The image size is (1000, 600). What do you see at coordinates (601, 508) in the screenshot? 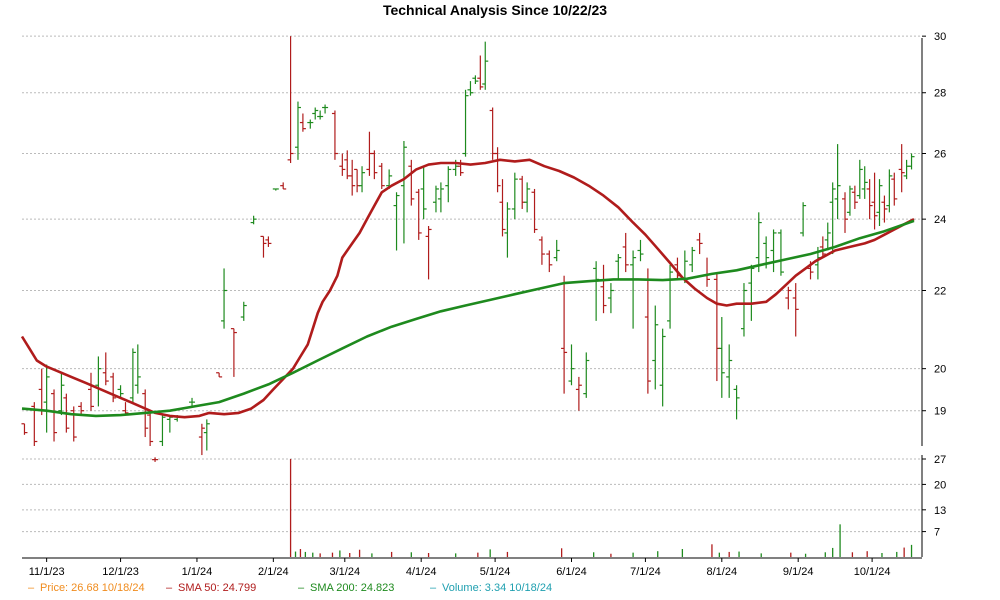
I see `volume-bars` at bounding box center [601, 508].